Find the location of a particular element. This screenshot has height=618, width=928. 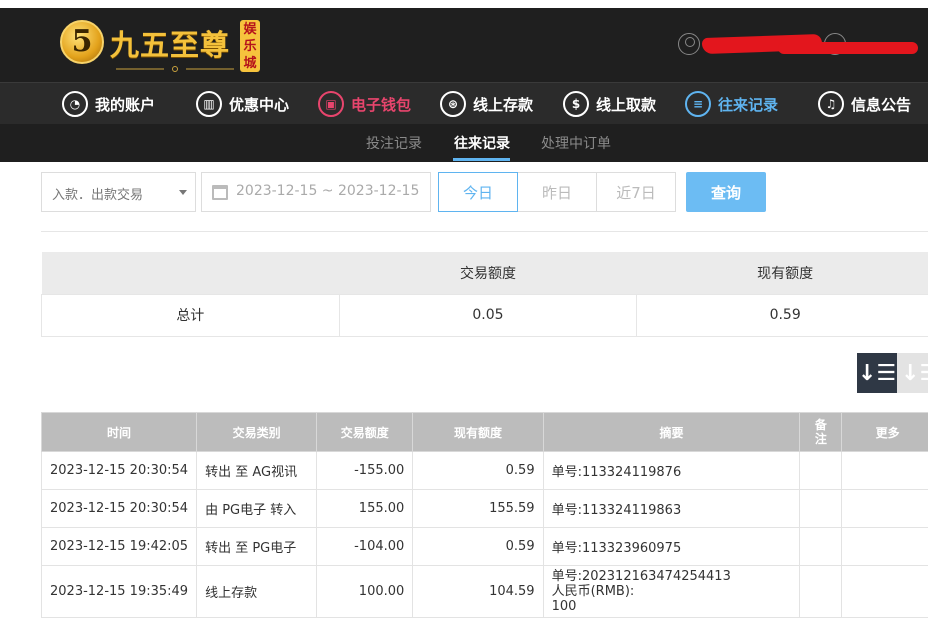

summary-table: 交易额度 现有额度 总计 0.05 0.59 is located at coordinates (484, 294).